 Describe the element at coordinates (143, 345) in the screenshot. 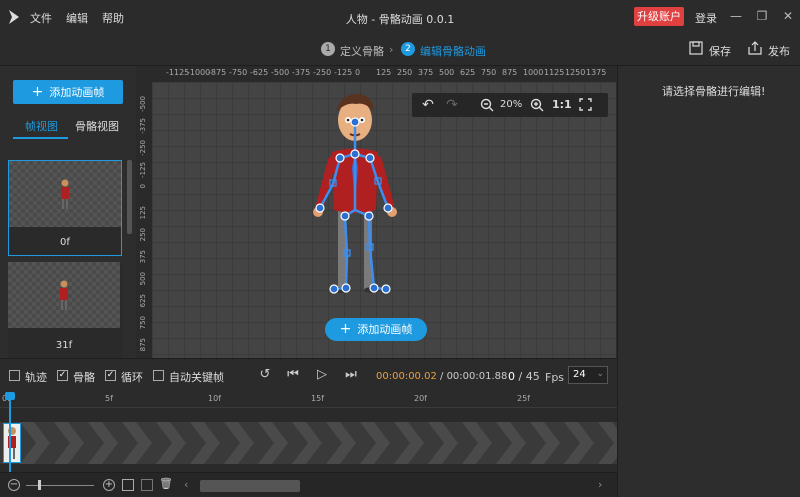

I see `ruler-left-label: 875` at that location.